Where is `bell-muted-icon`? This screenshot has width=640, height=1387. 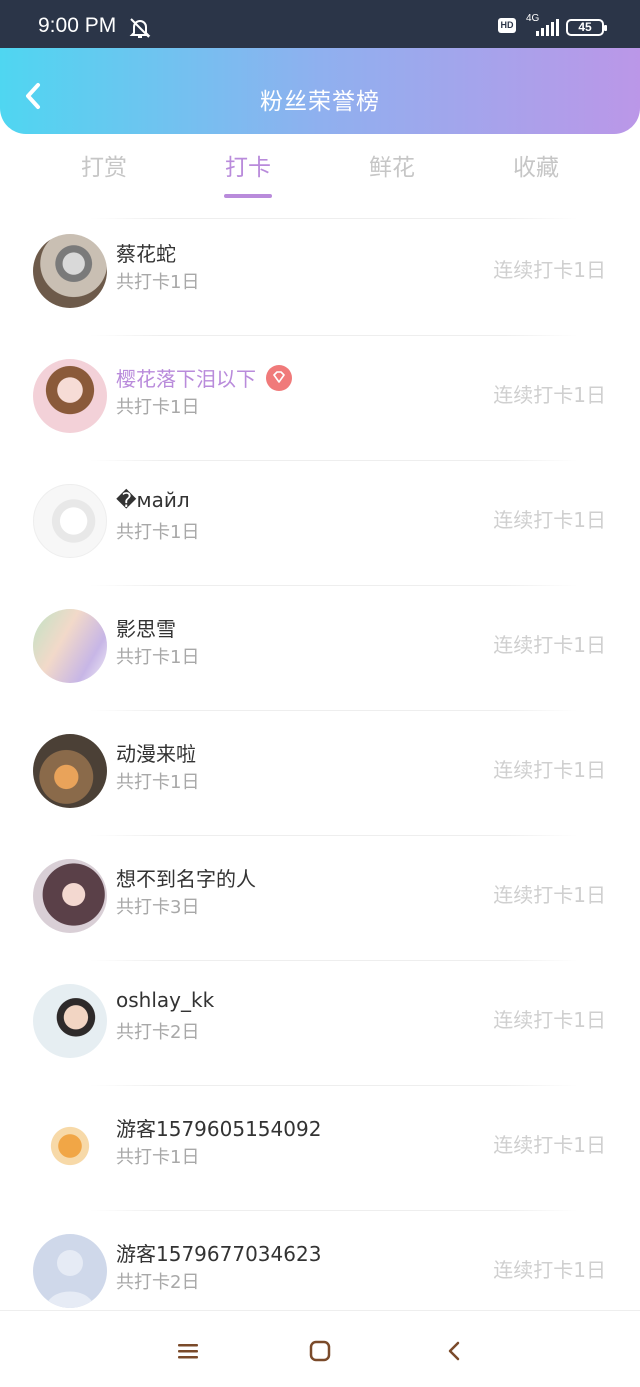
bell-muted-icon is located at coordinates (140, 28).